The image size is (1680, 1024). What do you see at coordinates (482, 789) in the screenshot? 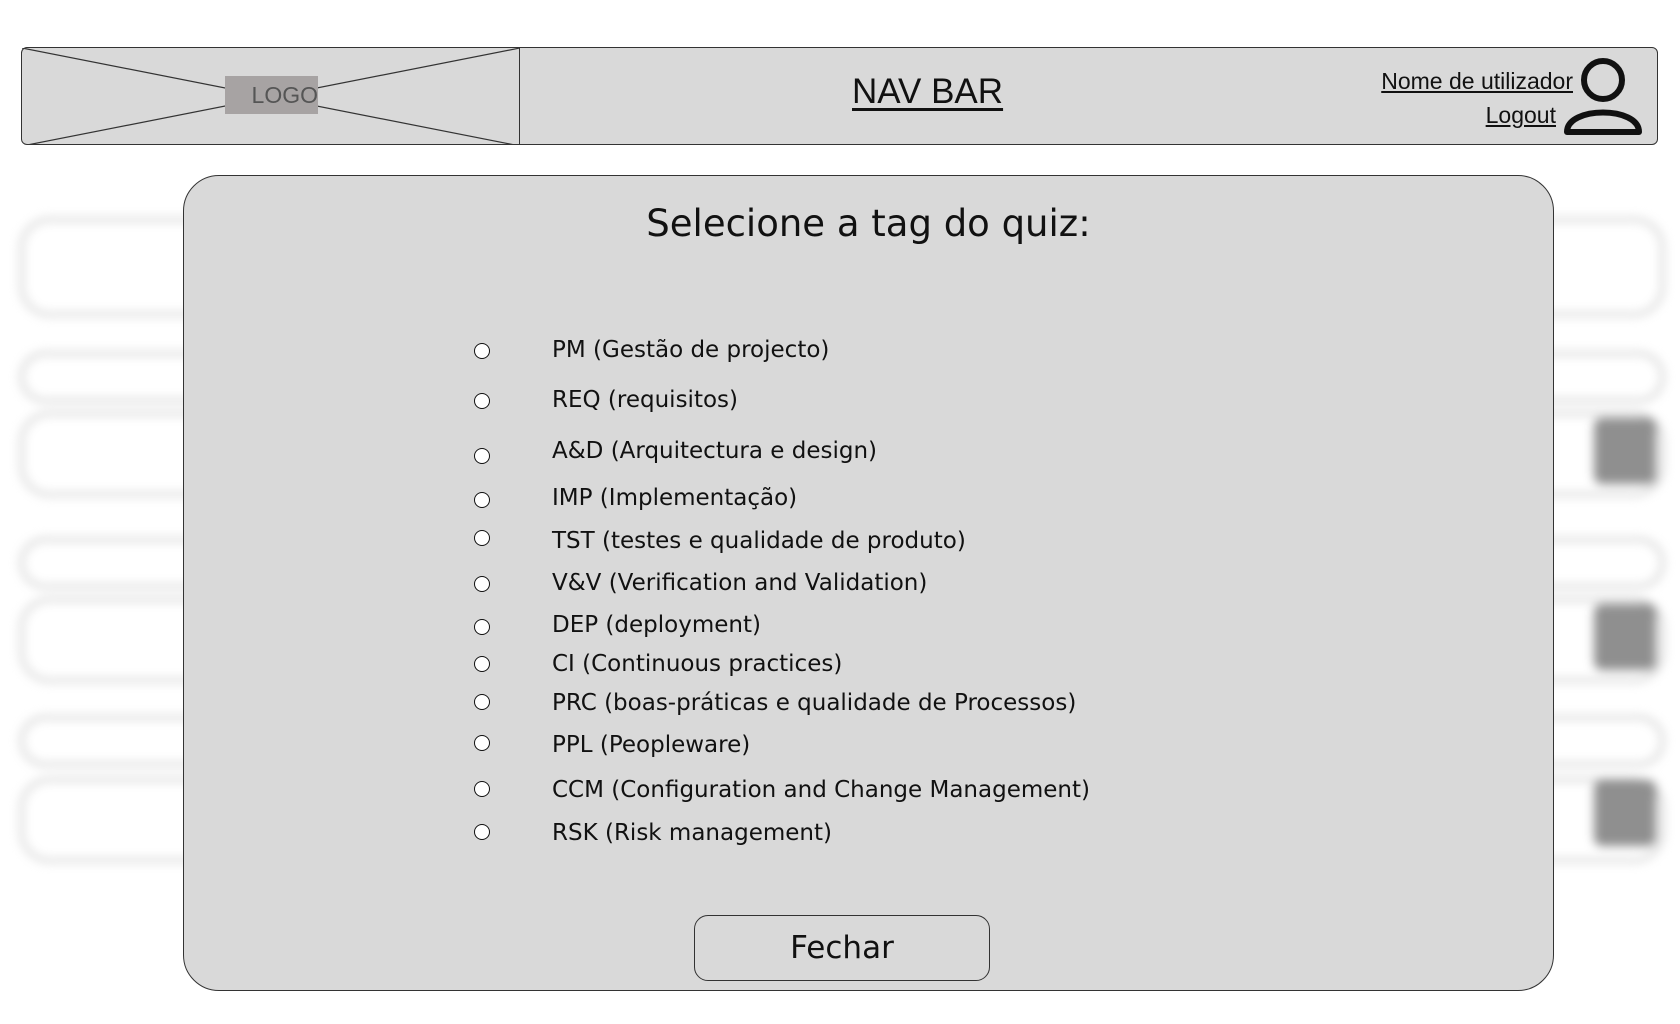
I see `radio-ccm` at bounding box center [482, 789].